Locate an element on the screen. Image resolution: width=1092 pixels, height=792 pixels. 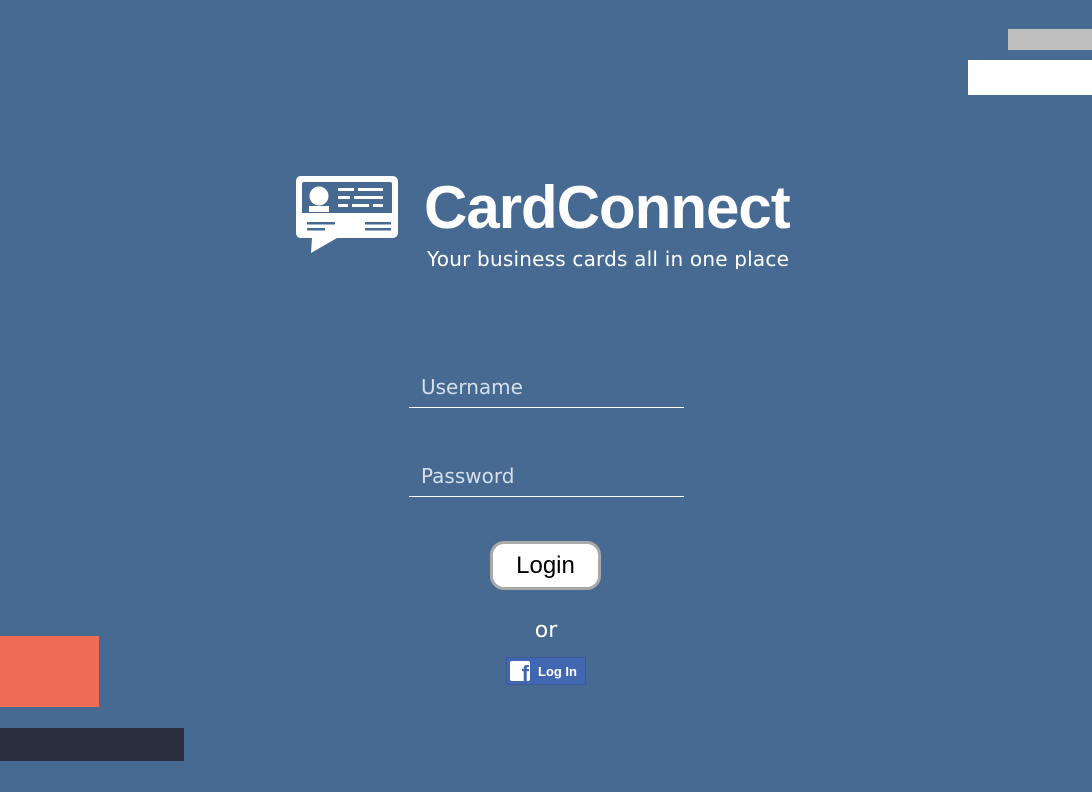
decorative-gray-bar is located at coordinates (1050, 39).